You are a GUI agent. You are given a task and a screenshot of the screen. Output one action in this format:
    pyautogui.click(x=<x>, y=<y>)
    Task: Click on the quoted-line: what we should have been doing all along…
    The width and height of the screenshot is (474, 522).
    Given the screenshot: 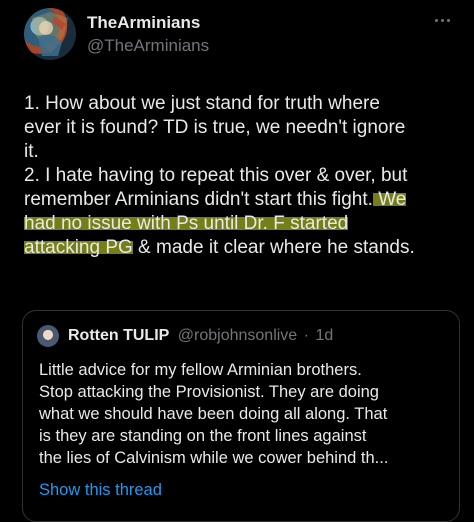 What is the action you would take?
    pyautogui.click(x=213, y=414)
    